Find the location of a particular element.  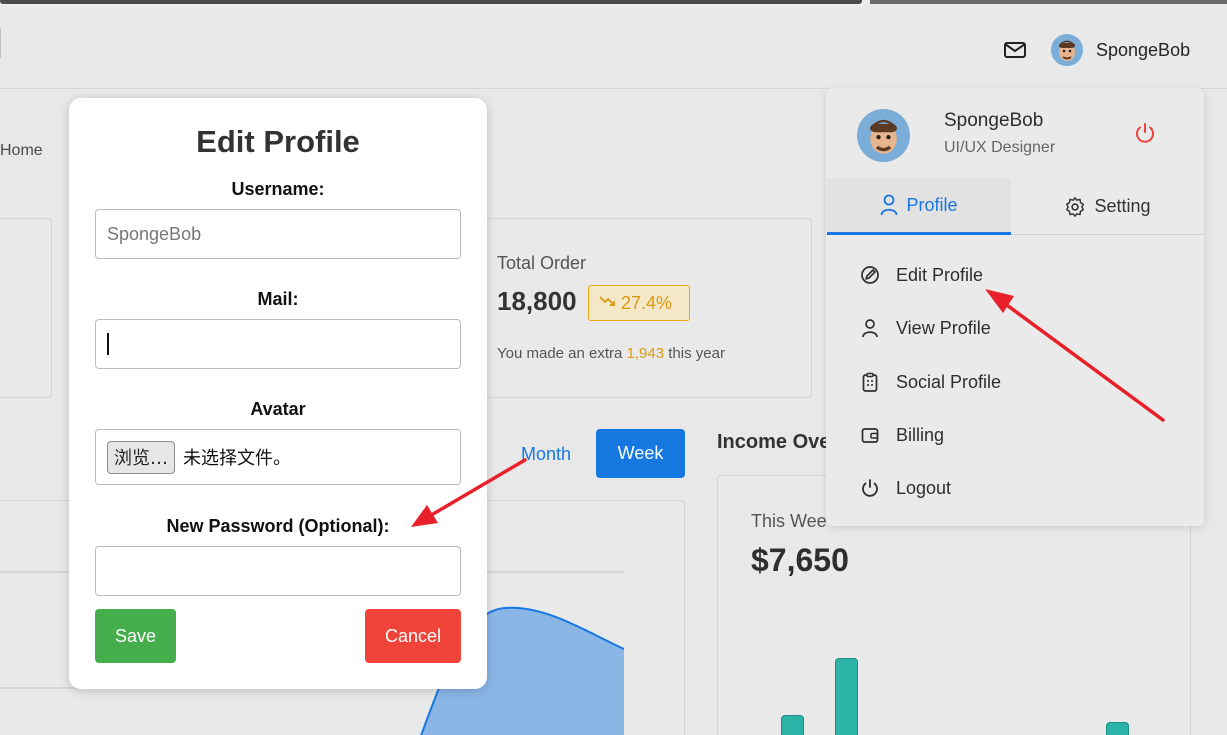

profile-tabs: Profile Setting is located at coordinates (1015, 206).